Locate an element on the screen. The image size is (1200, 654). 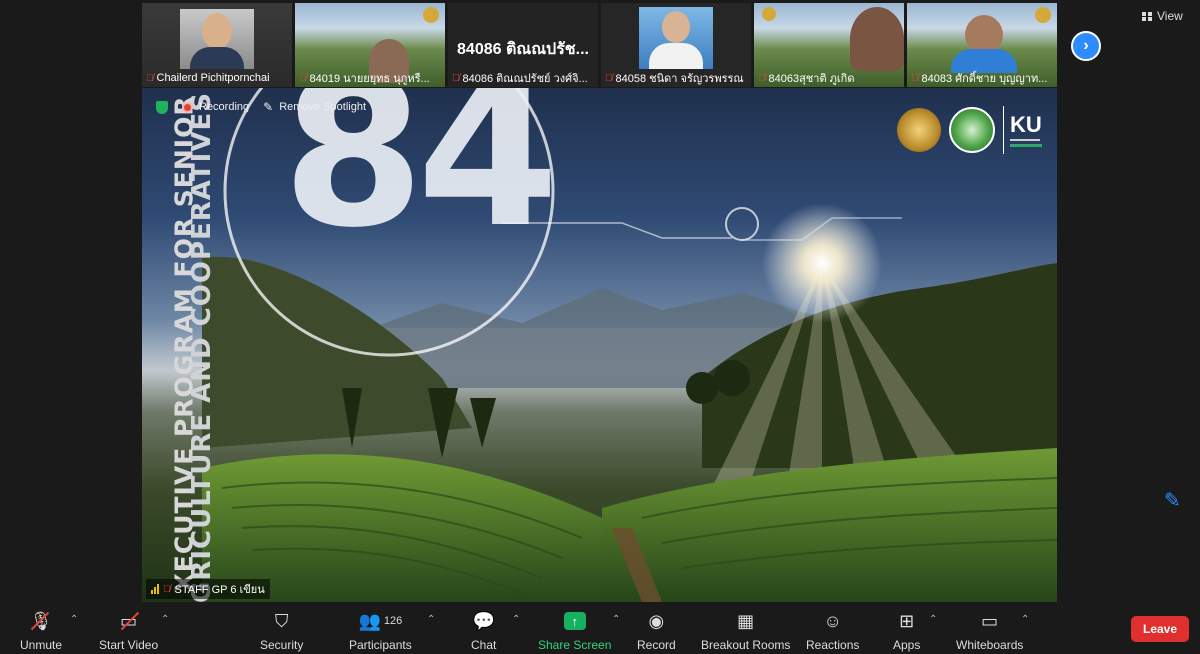
participant-name-bar: 🎙̸ Chailerd Pichitpornchai is located at coordinates (217, 78).